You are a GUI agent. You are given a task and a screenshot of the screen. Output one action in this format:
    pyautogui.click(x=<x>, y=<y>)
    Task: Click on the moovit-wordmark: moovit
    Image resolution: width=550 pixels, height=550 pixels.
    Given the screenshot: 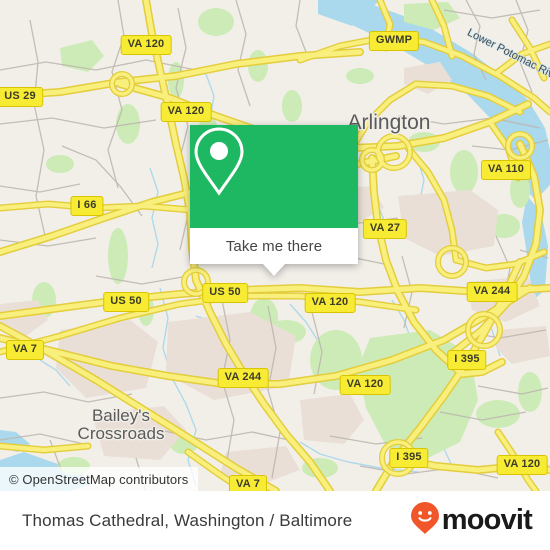 What is the action you would take?
    pyautogui.click(x=487, y=520)
    